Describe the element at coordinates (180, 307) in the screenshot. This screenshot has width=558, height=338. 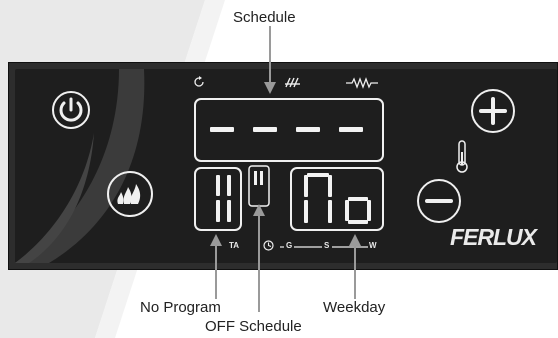
I see `callout-no-program: No Program` at that location.